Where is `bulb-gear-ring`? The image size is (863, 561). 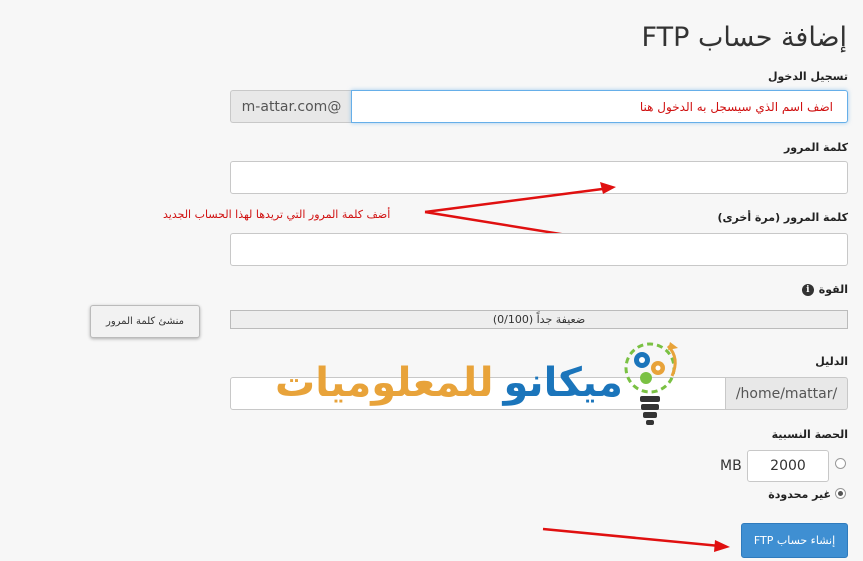 bulb-gear-ring is located at coordinates (650, 368).